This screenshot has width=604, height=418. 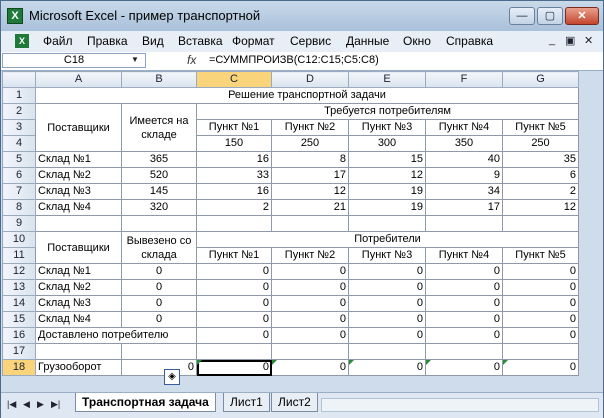 I want to click on tab-transport-task: Транспортная задача, so click(x=145, y=402).